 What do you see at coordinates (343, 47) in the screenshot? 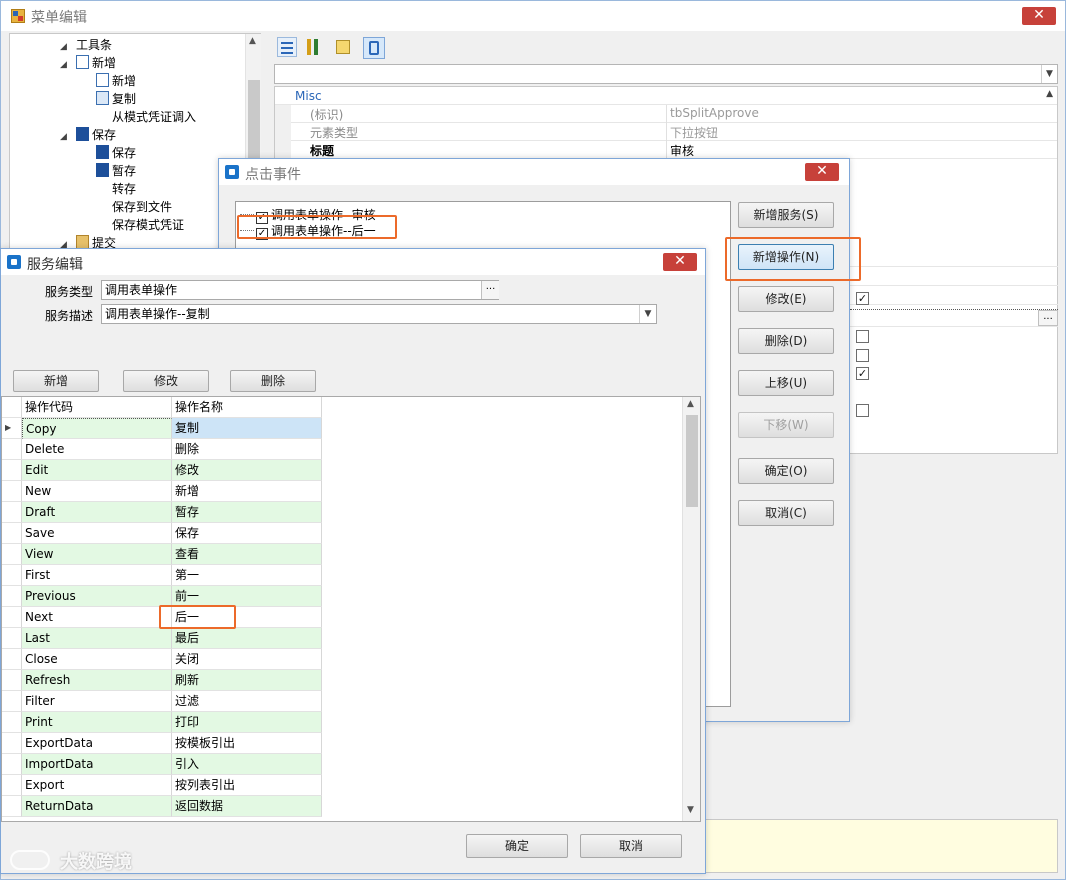
I see `properties-icon` at bounding box center [343, 47].